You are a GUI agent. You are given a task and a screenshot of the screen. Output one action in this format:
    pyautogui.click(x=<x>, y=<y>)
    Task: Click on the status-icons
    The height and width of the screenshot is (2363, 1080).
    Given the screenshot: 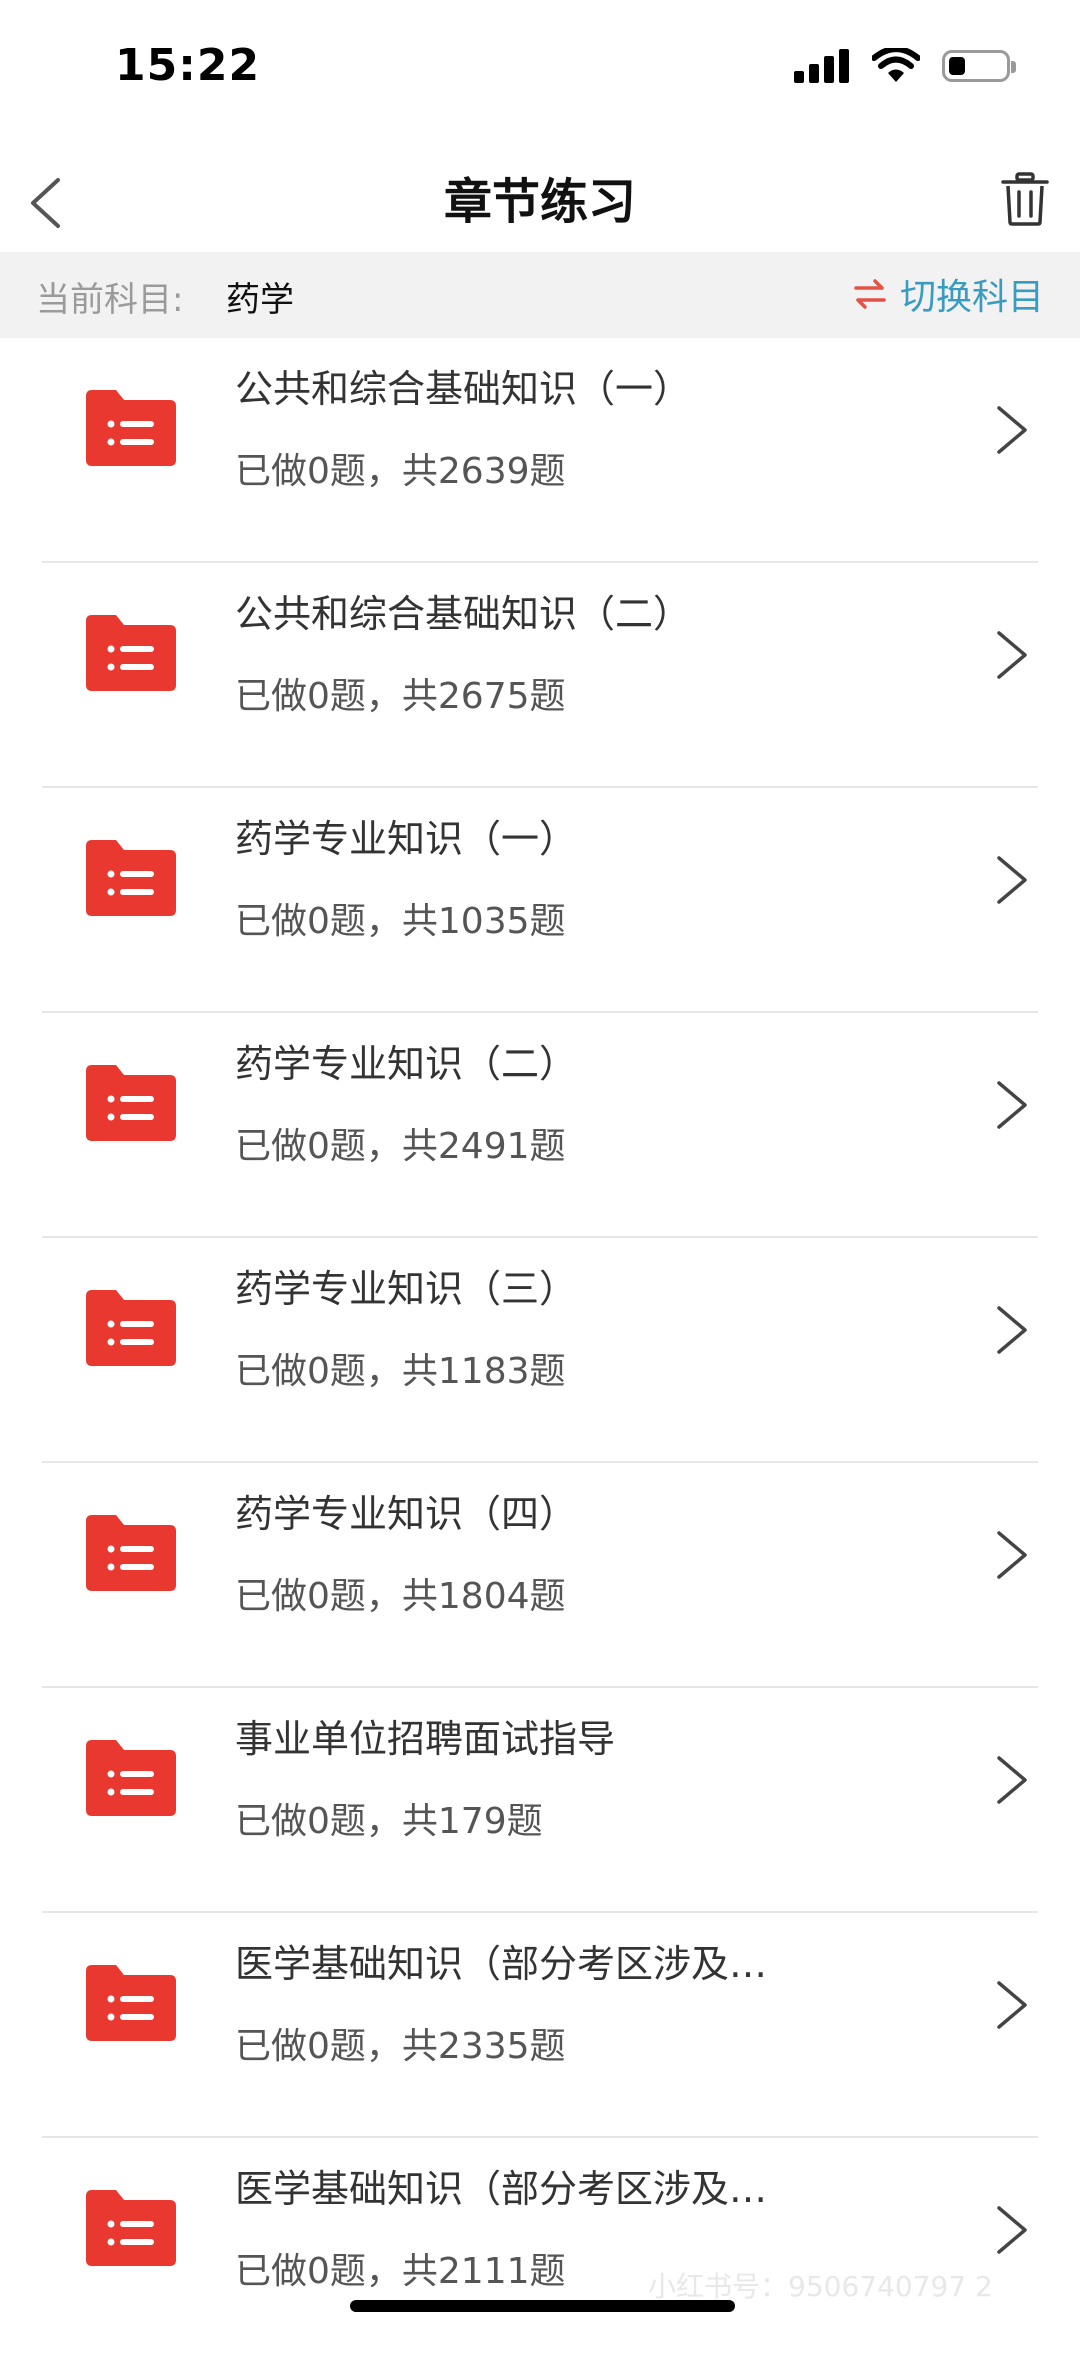 What is the action you would take?
    pyautogui.click(x=905, y=66)
    